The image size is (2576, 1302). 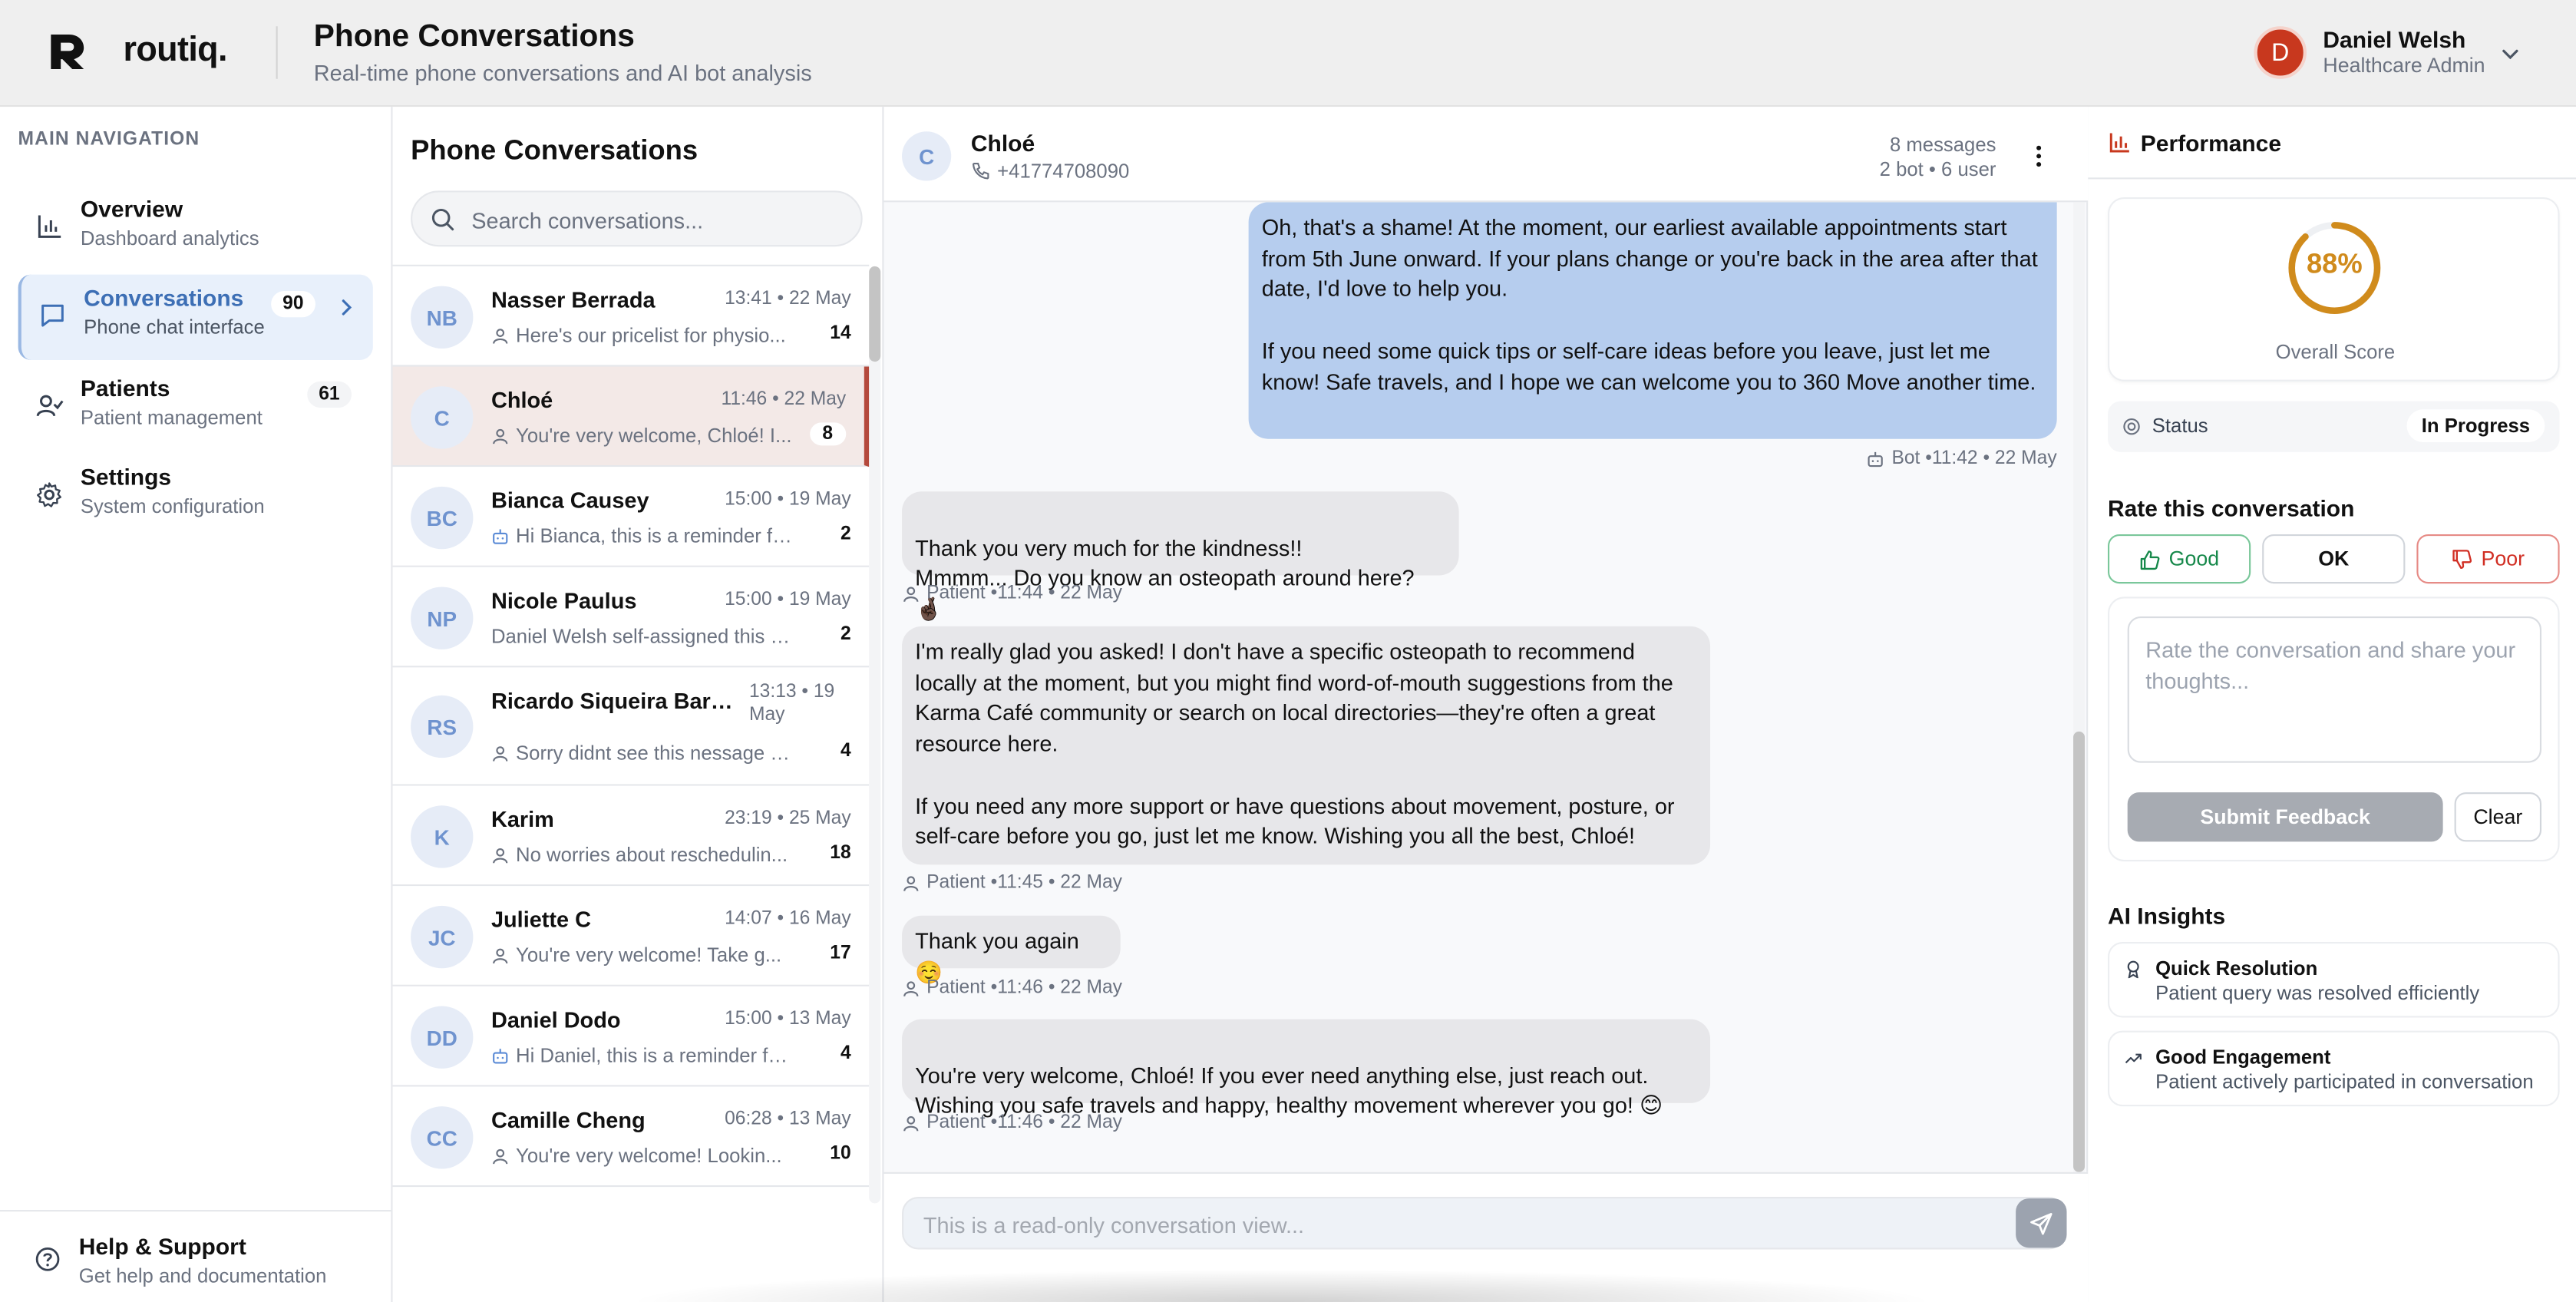 What do you see at coordinates (521, 400) in the screenshot?
I see `contact-name: Chloé` at bounding box center [521, 400].